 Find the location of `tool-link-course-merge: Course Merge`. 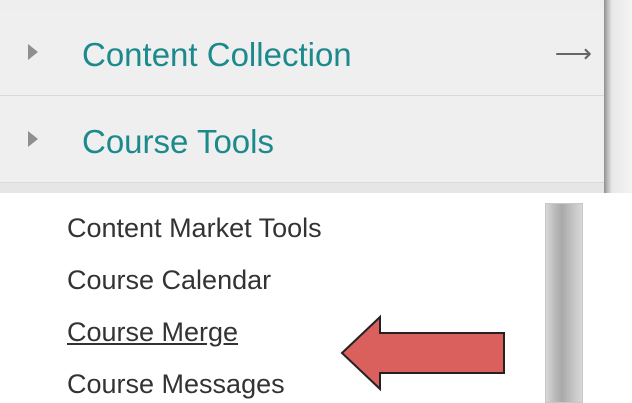

tool-link-course-merge: Course Merge is located at coordinates (152, 332).